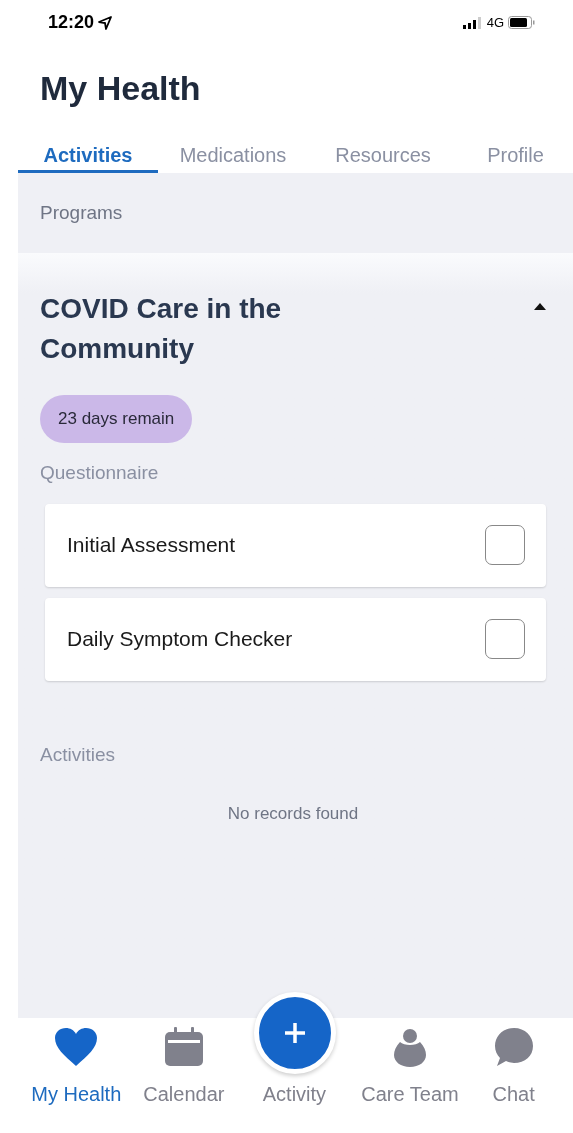  Describe the element at coordinates (513, 1075) in the screenshot. I see `nav-tab: Chat` at that location.